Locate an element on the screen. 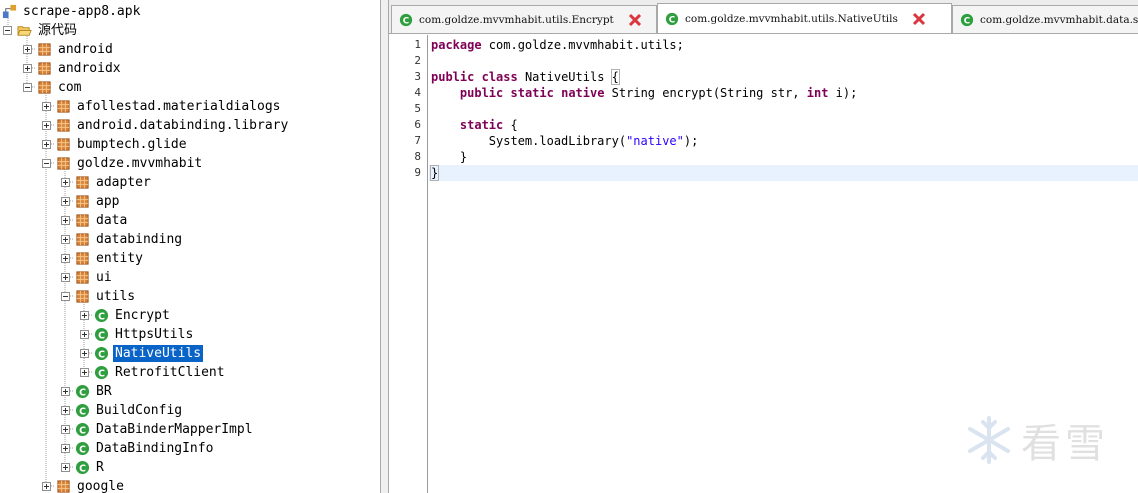  tree-item-label: androidx is located at coordinates (89, 68).